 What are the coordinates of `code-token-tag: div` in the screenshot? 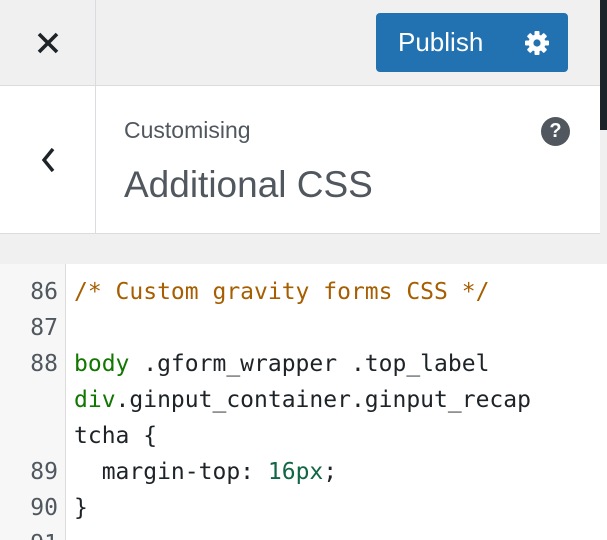 It's located at (95, 400).